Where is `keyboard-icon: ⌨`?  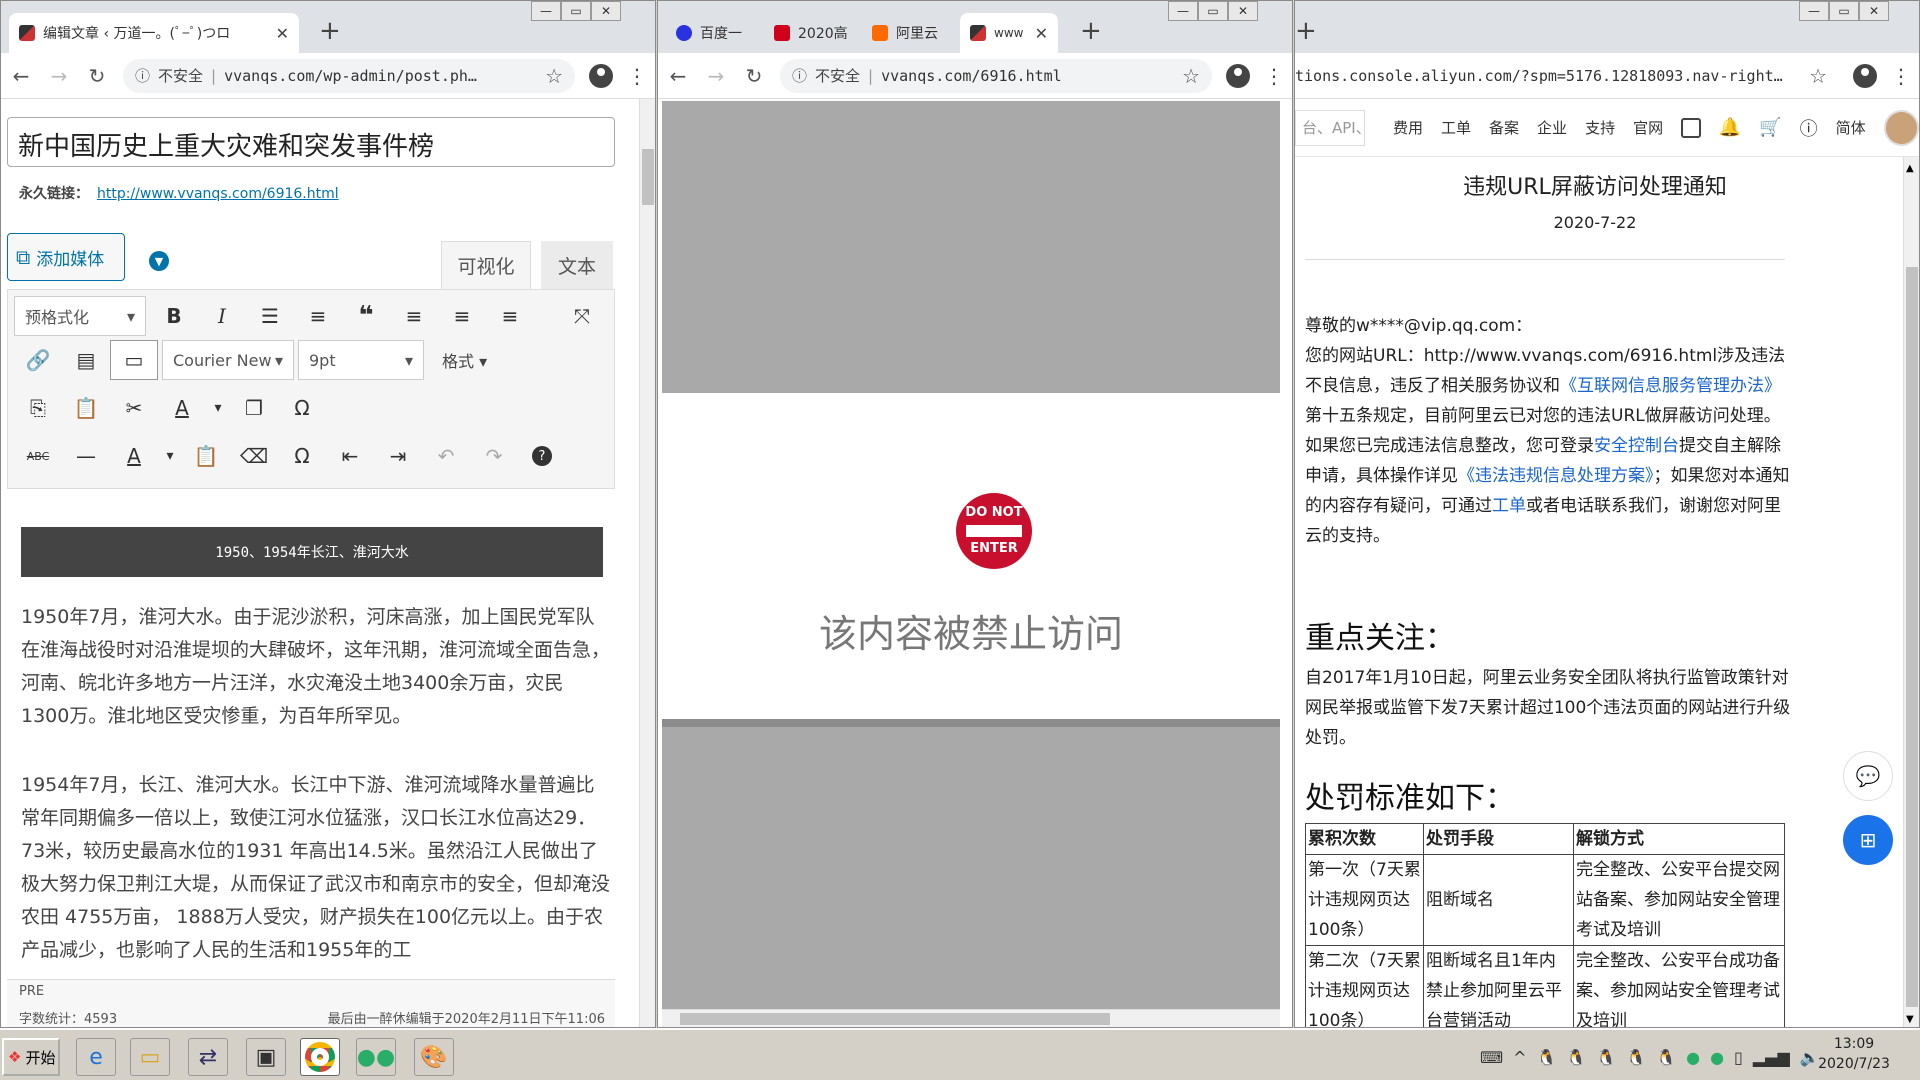 keyboard-icon: ⌨ is located at coordinates (1491, 1057).